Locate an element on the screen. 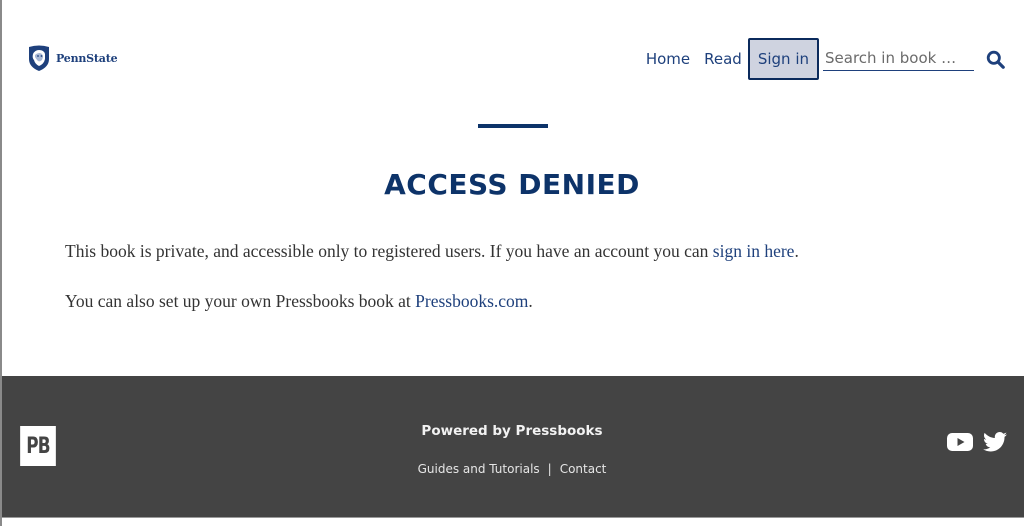 Image resolution: width=1024 pixels, height=526 pixels. youtube-link is located at coordinates (965, 444).